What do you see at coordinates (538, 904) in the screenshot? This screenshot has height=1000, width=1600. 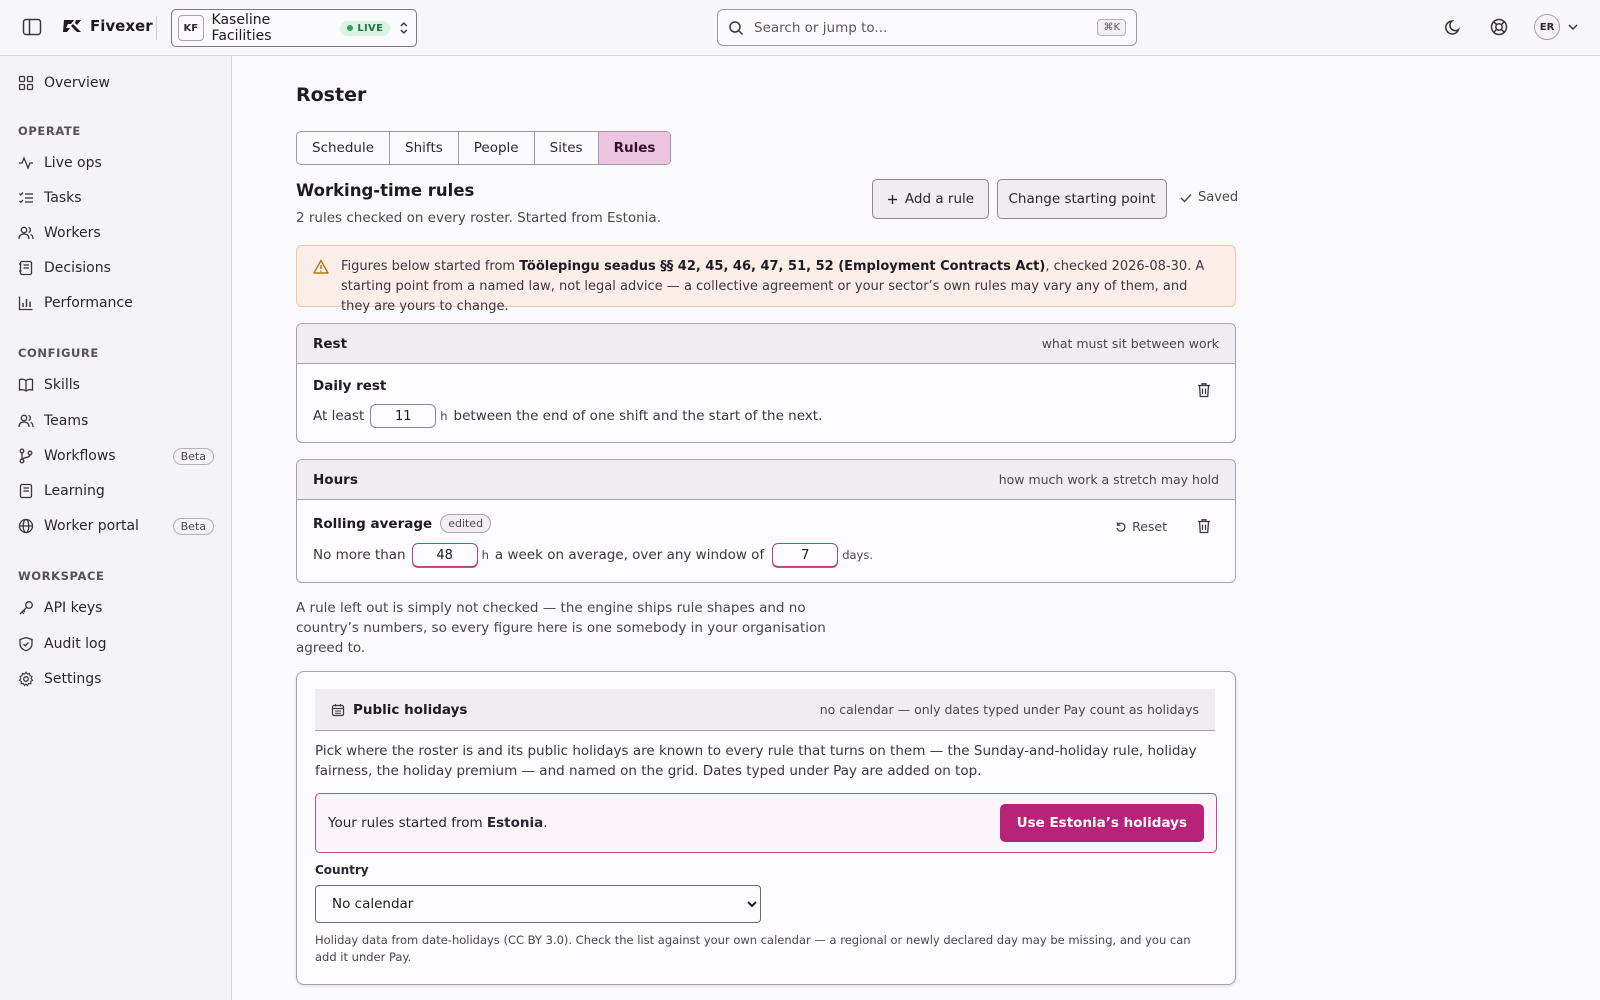 I see `country-select: No calendar` at bounding box center [538, 904].